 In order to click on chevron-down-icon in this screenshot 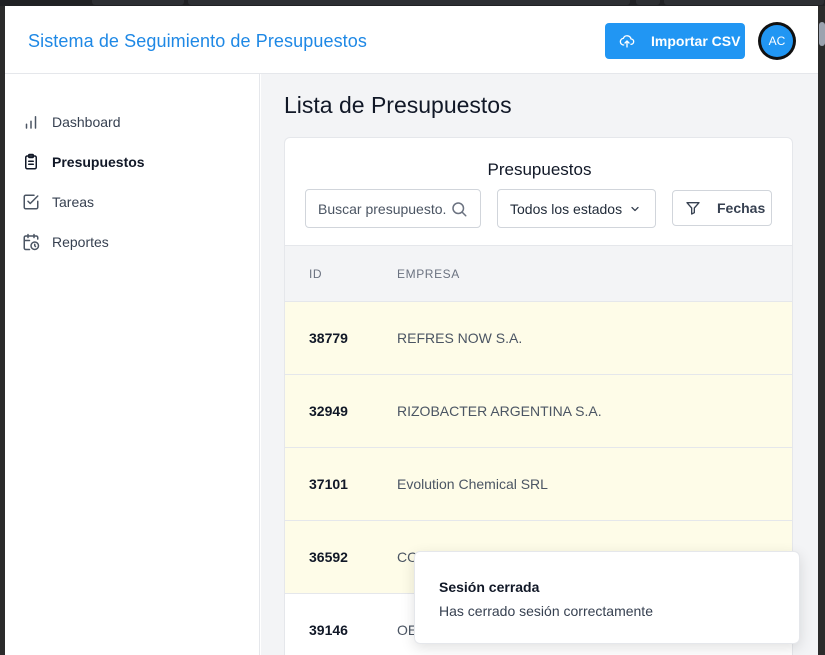, I will do `click(635, 209)`.